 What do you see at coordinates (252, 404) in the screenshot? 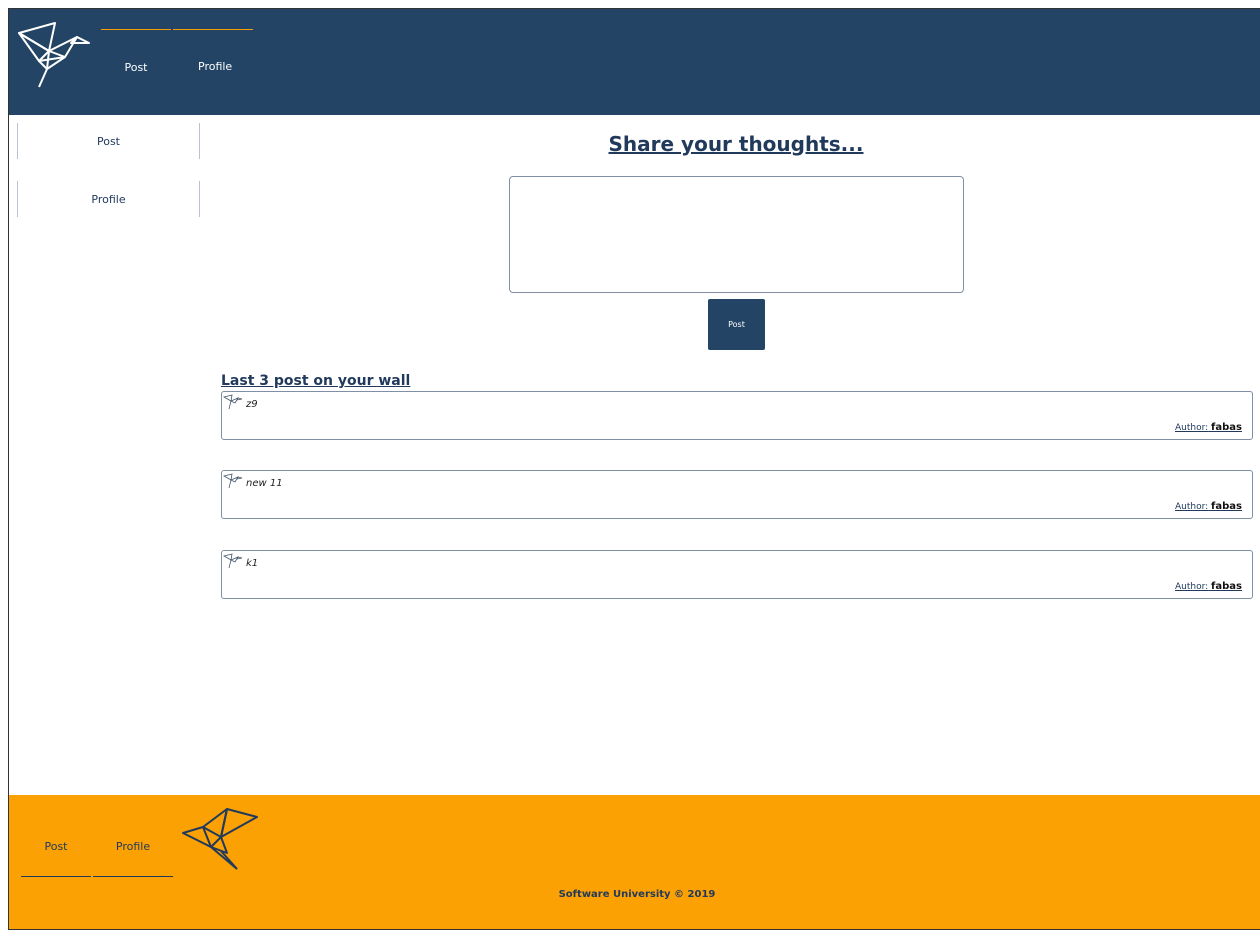
I see `post-text: z9` at bounding box center [252, 404].